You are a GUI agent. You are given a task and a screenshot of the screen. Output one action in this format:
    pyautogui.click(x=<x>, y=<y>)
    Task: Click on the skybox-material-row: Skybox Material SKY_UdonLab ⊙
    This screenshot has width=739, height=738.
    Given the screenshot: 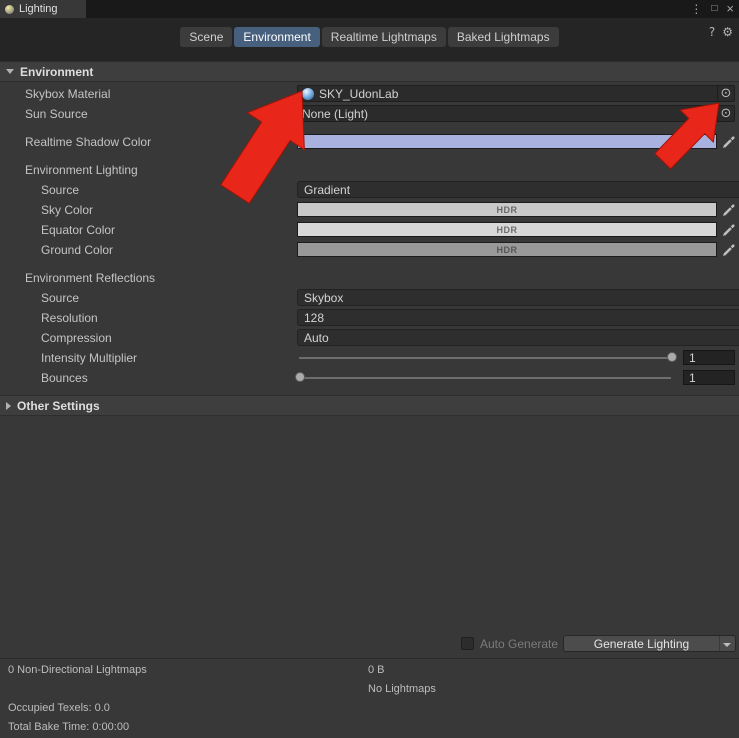 What is the action you would take?
    pyautogui.click(x=369, y=94)
    